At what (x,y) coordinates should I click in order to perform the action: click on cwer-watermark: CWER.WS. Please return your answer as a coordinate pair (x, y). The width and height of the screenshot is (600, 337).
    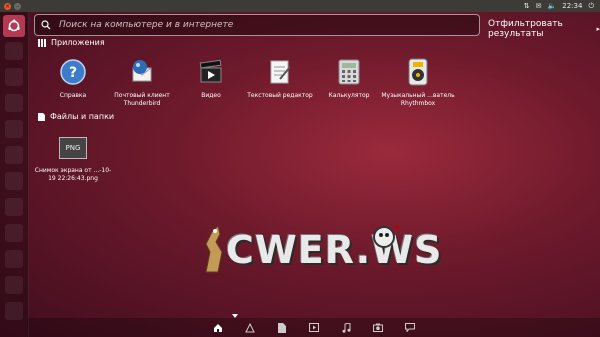
    Looking at the image, I should click on (320, 250).